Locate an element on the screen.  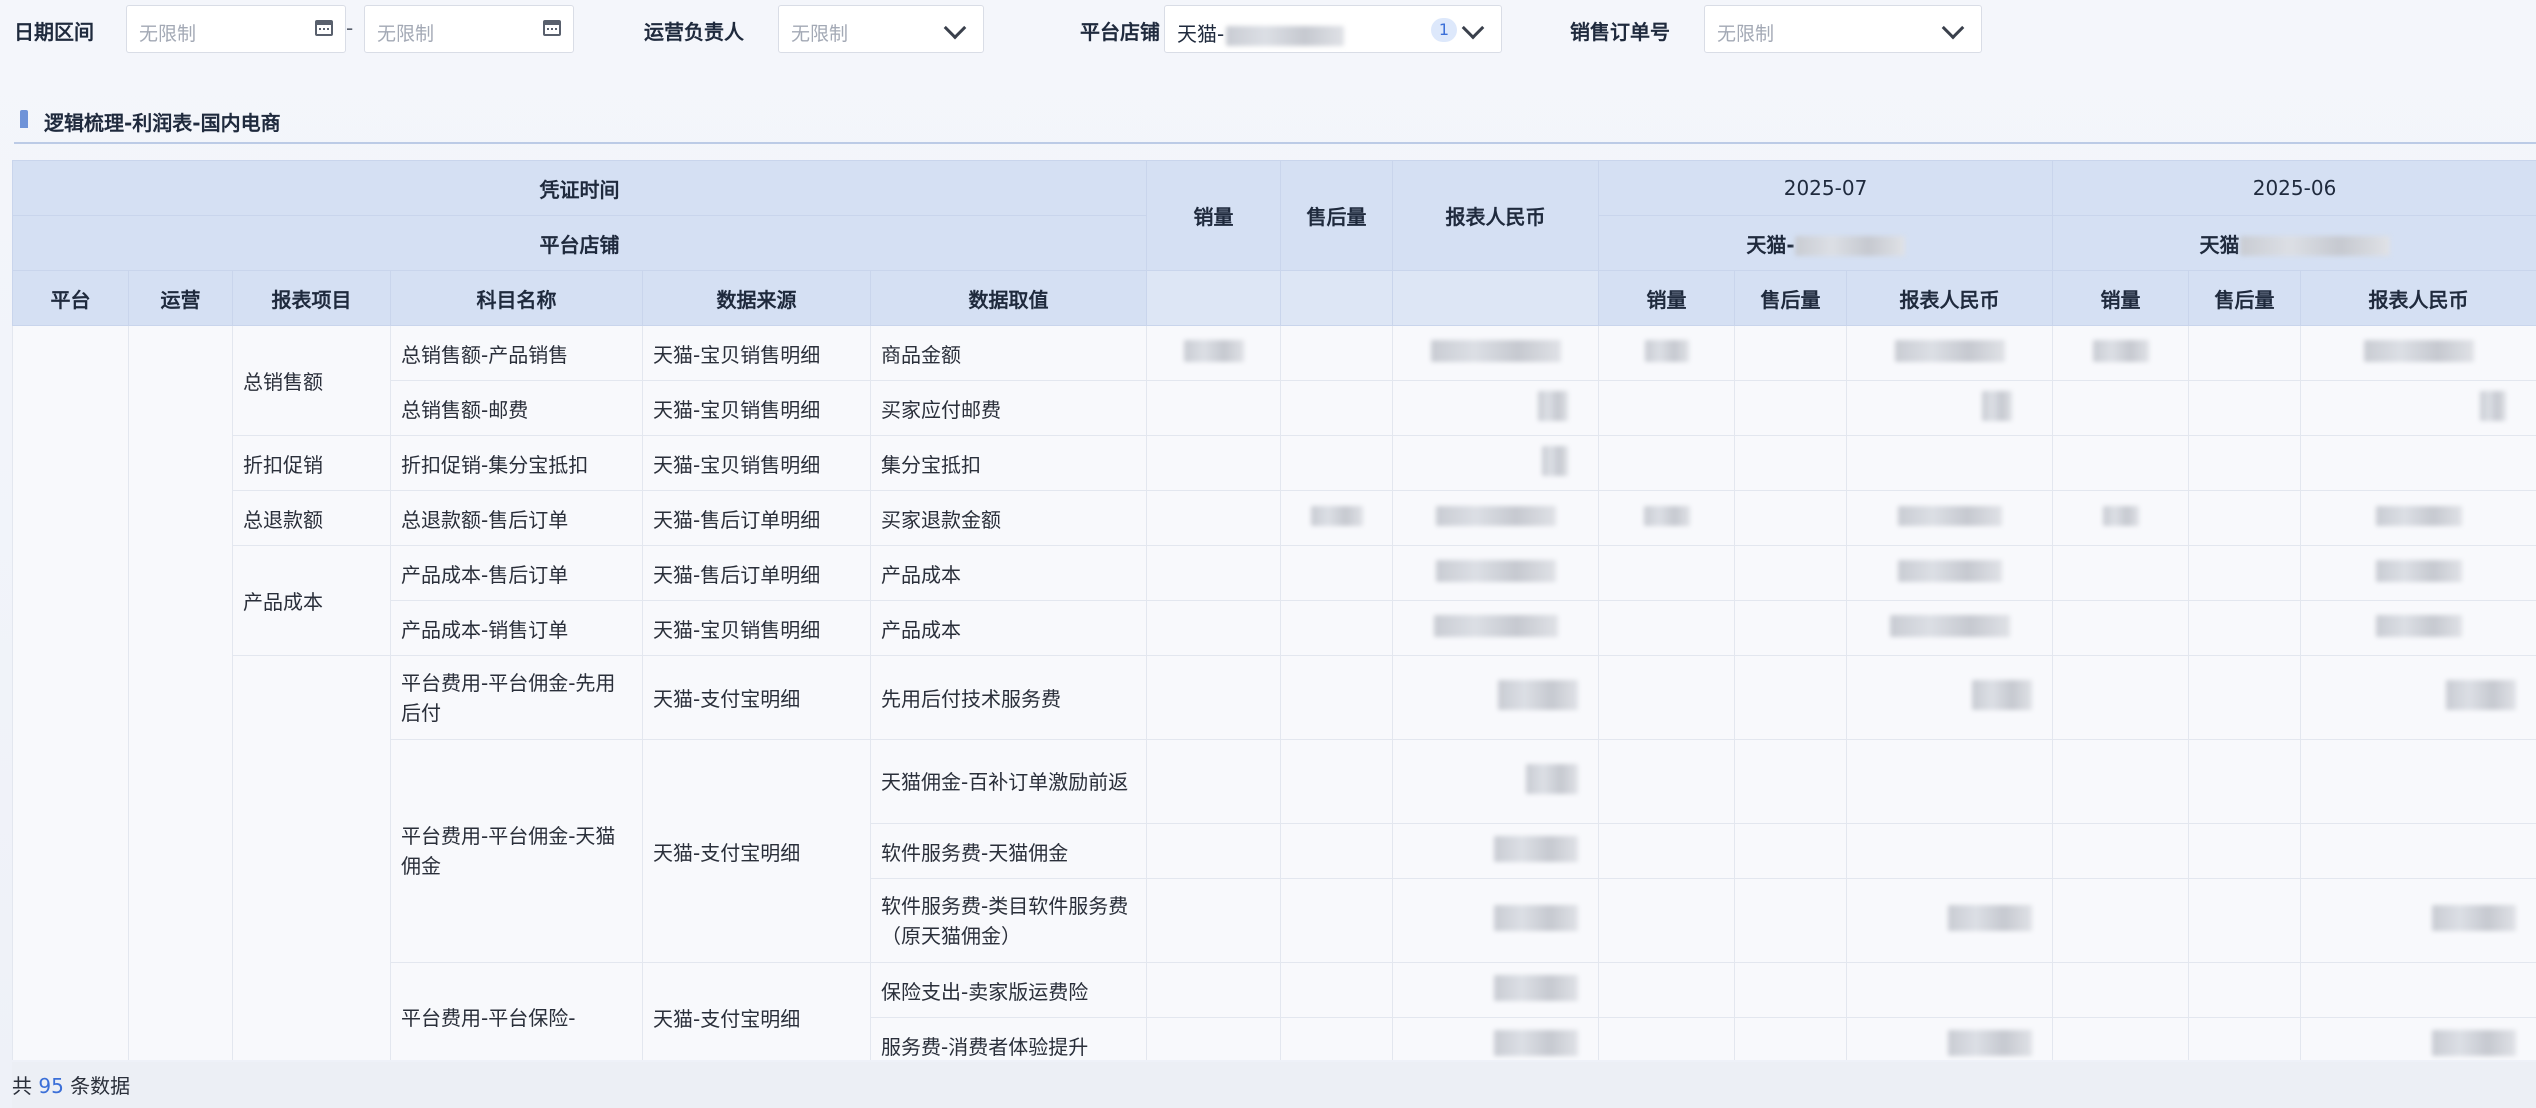
header-source: 数据来源 is located at coordinates (756, 298).